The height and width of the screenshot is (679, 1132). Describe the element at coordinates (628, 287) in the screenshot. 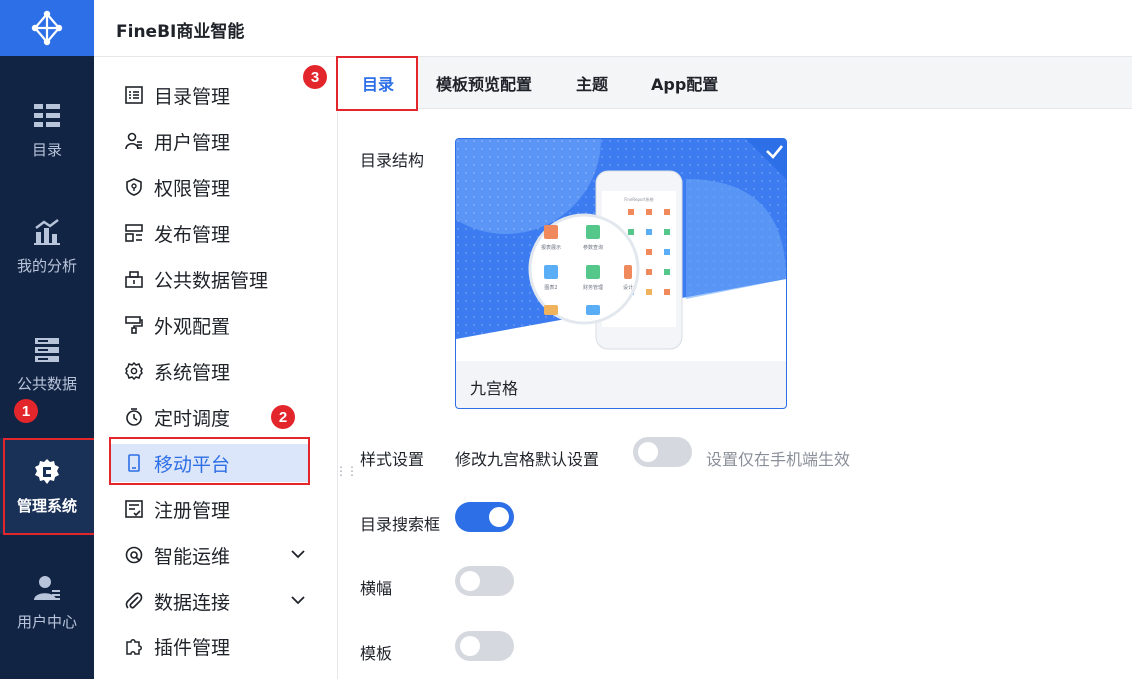

I see `preview-tile-label: 设计` at that location.